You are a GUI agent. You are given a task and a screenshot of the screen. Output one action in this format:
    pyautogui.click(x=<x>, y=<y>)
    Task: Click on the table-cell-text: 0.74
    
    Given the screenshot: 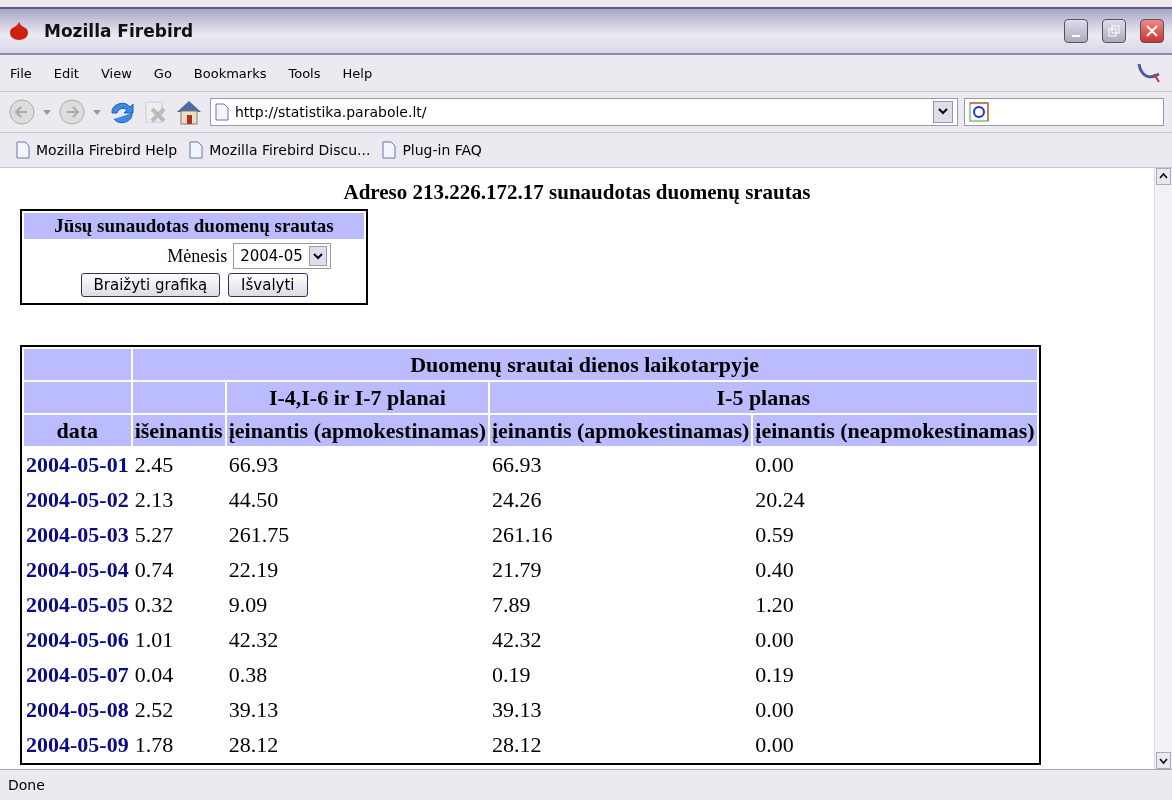 What is the action you would take?
    pyautogui.click(x=154, y=569)
    